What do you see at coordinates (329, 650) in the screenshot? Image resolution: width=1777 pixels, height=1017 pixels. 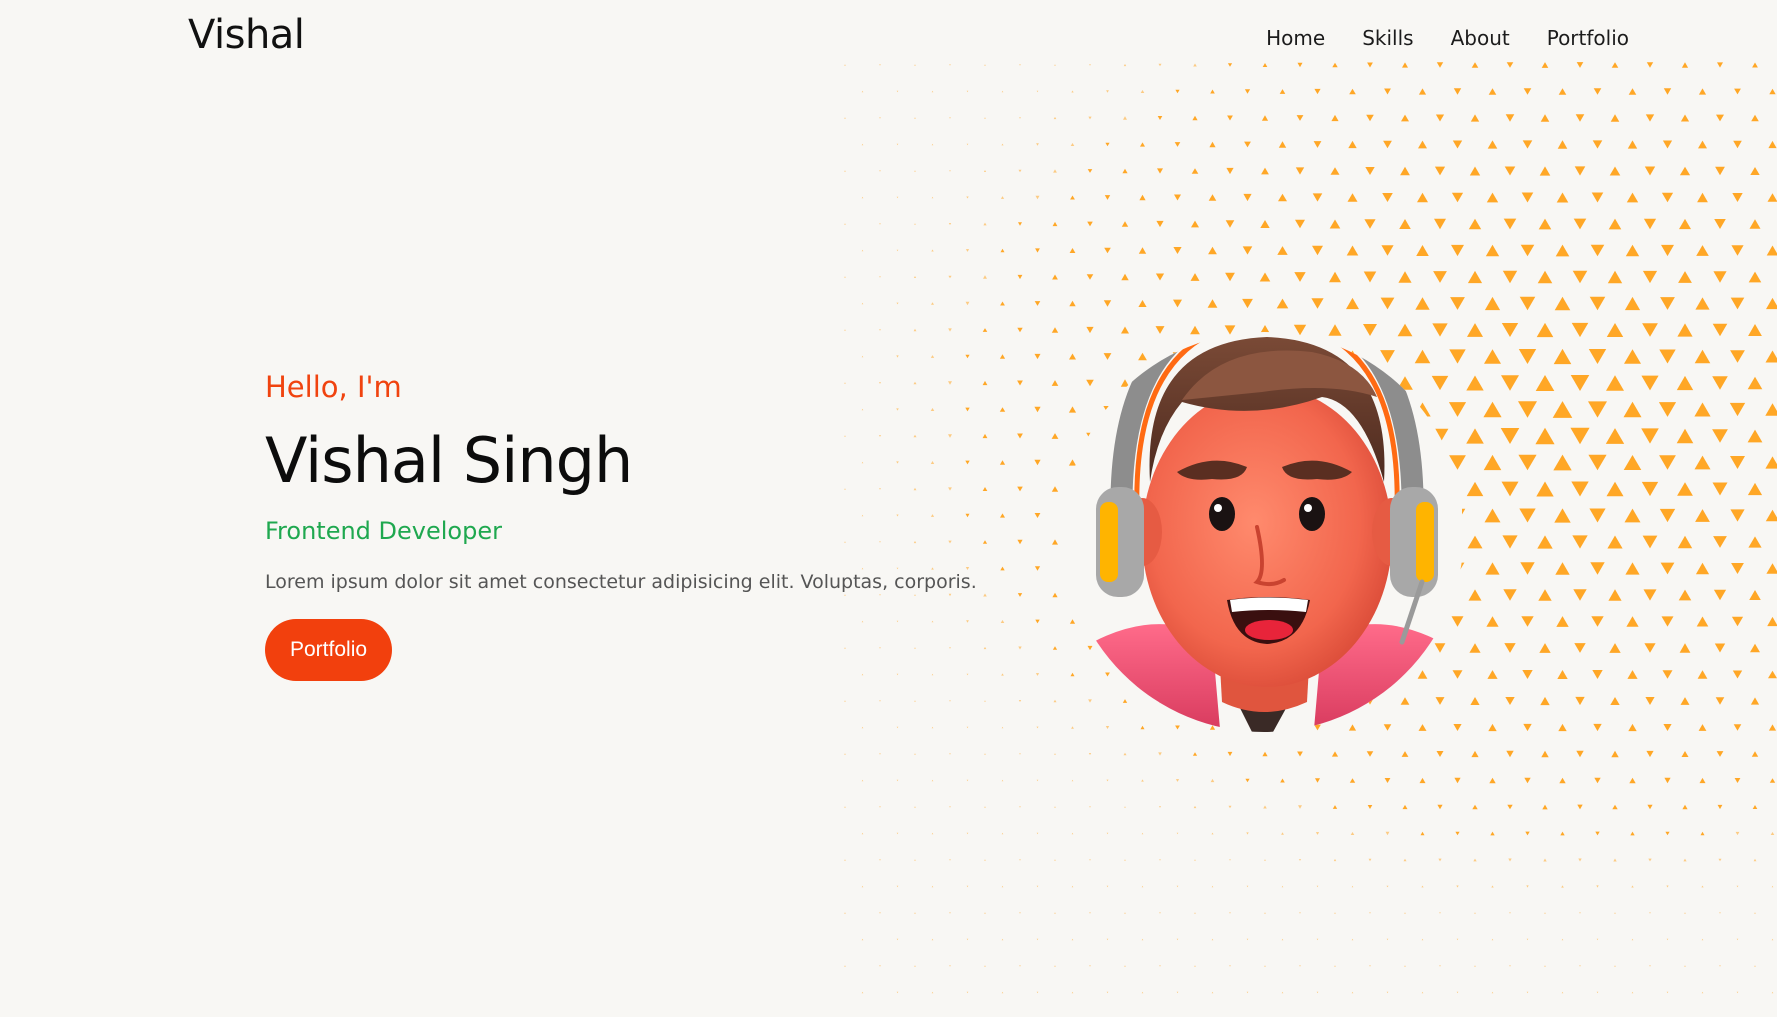 I see `portfolio-button: Portfolio` at bounding box center [329, 650].